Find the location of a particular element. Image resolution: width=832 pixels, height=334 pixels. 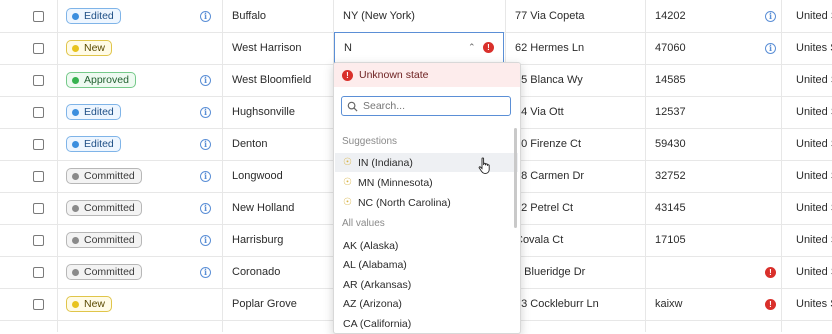

zip-cell: kaixw is located at coordinates (669, 304).